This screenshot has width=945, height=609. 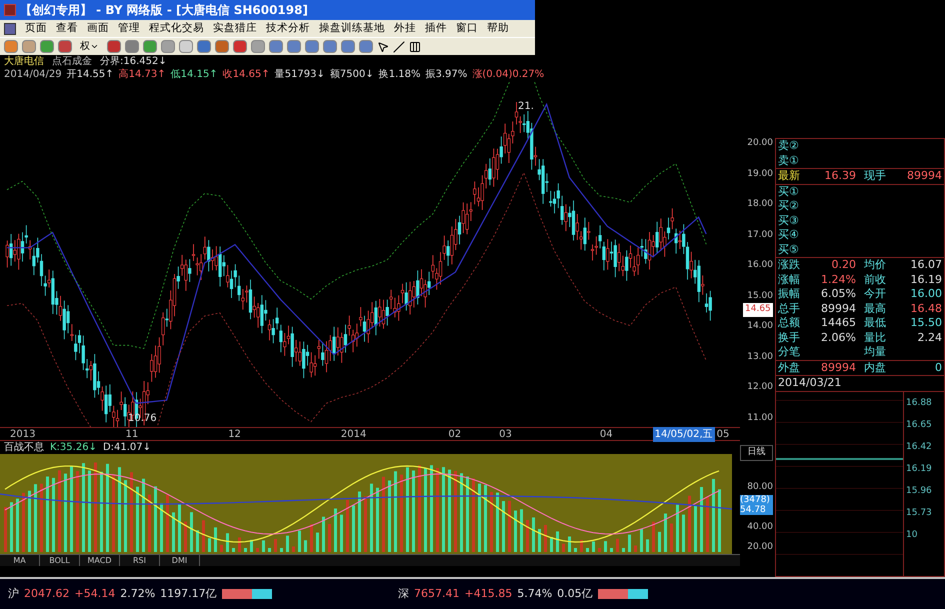 I want to click on market-percent: 5.74%, so click(x=534, y=594).